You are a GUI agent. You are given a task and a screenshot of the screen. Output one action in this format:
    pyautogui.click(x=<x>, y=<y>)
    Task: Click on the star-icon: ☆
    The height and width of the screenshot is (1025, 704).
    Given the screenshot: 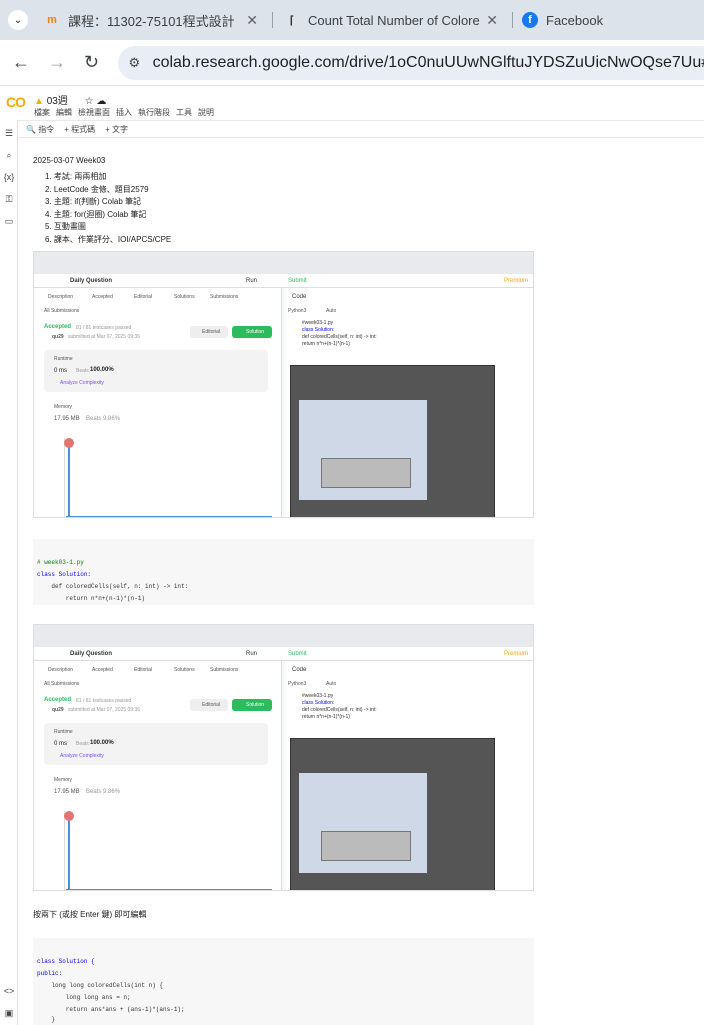 What is the action you would take?
    pyautogui.click(x=89, y=101)
    